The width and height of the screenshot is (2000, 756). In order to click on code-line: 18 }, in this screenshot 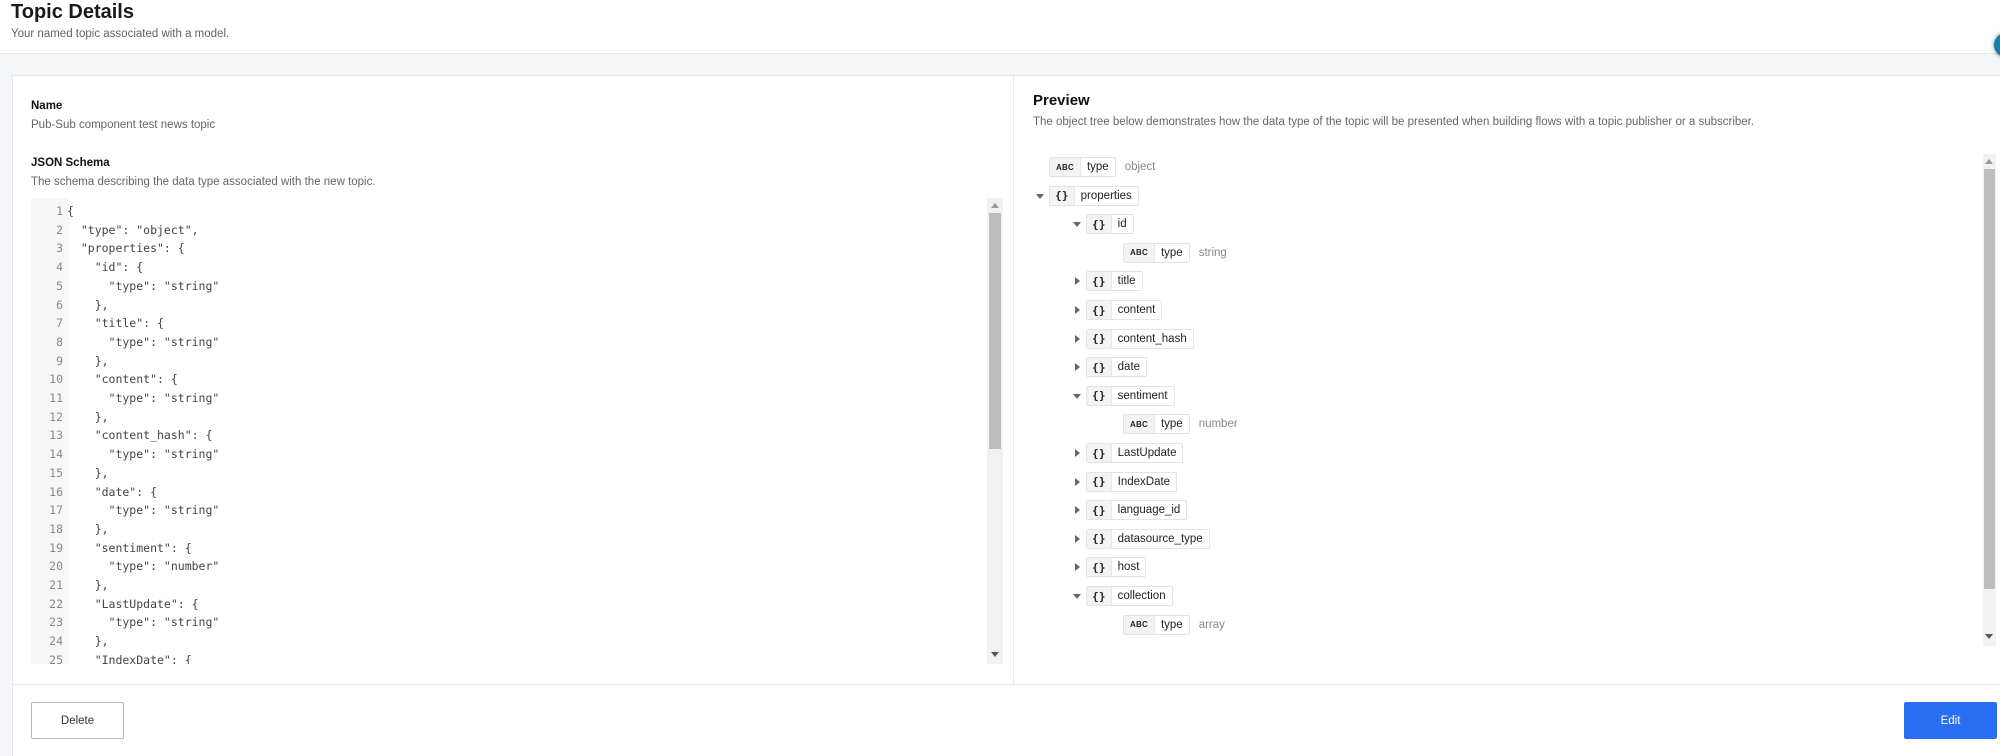, I will do `click(506, 529)`.